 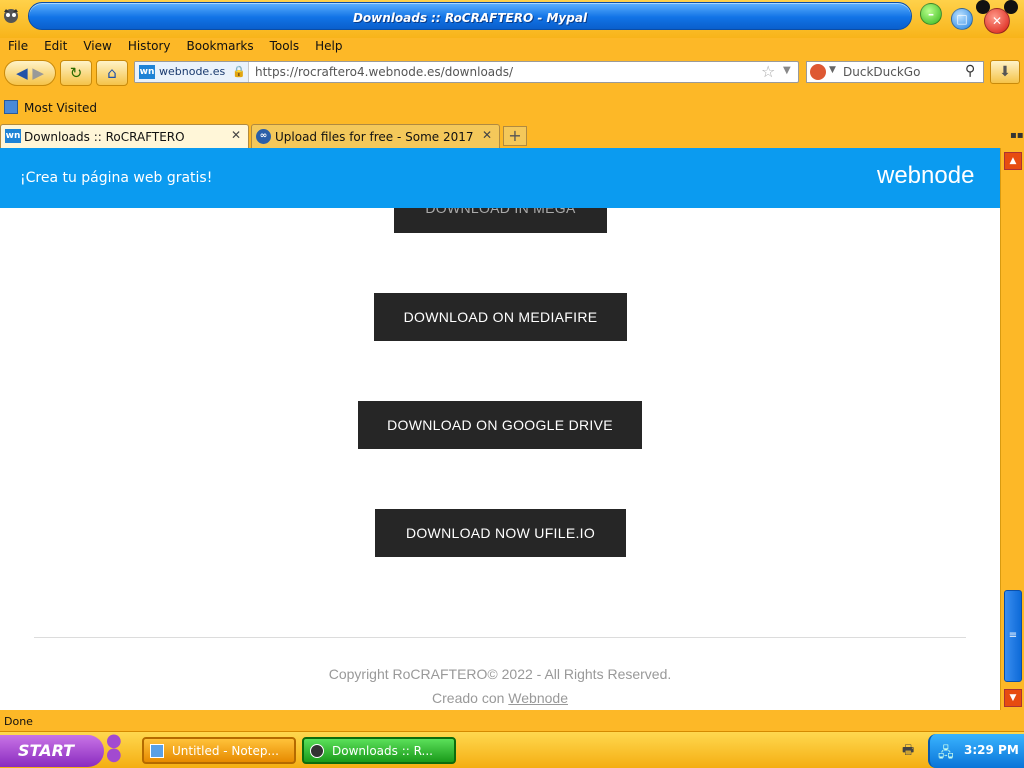 I want to click on menu-help: Help, so click(x=328, y=47).